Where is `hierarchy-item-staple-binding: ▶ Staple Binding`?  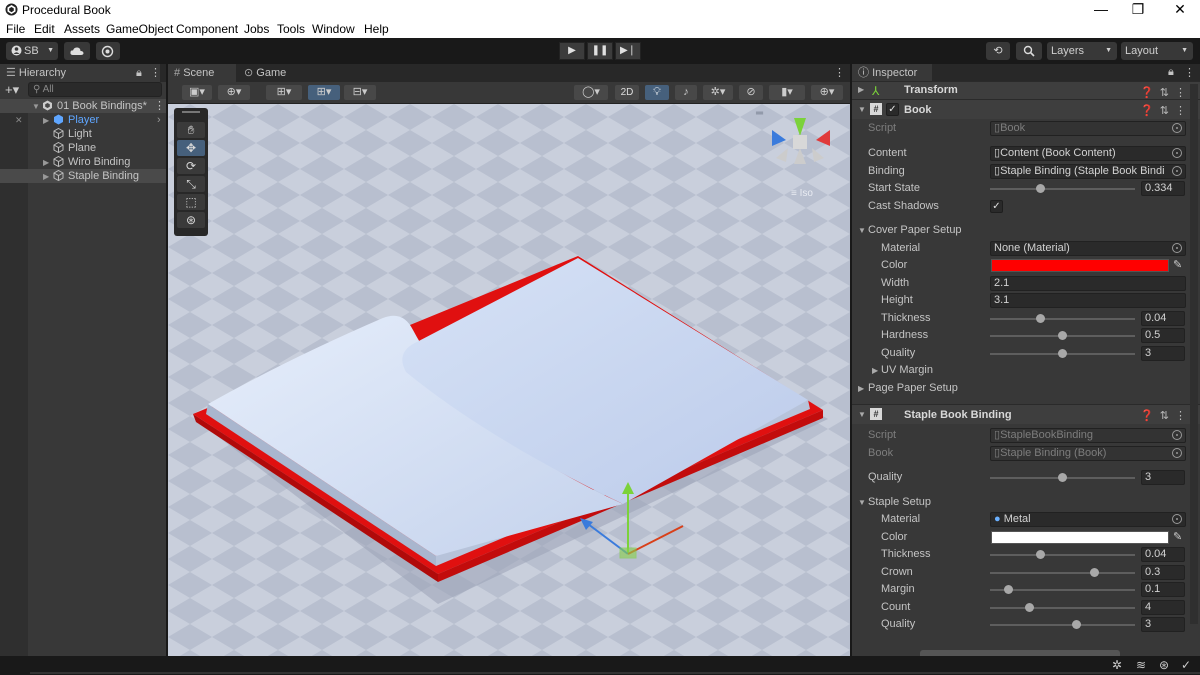
hierarchy-item-staple-binding: ▶ Staple Binding is located at coordinates (83, 176).